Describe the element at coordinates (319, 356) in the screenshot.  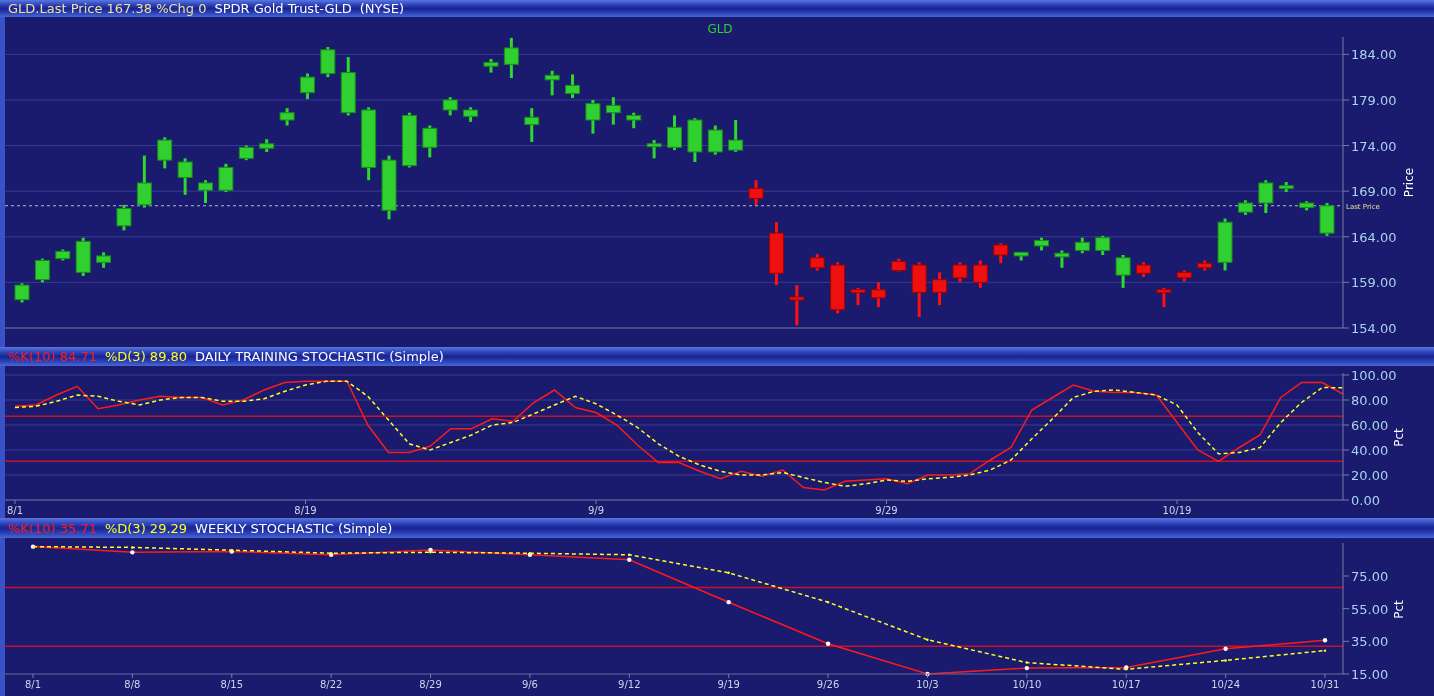
I see `indicator-title: DAILY TRAINING STOCHASTIC (Simple)` at that location.